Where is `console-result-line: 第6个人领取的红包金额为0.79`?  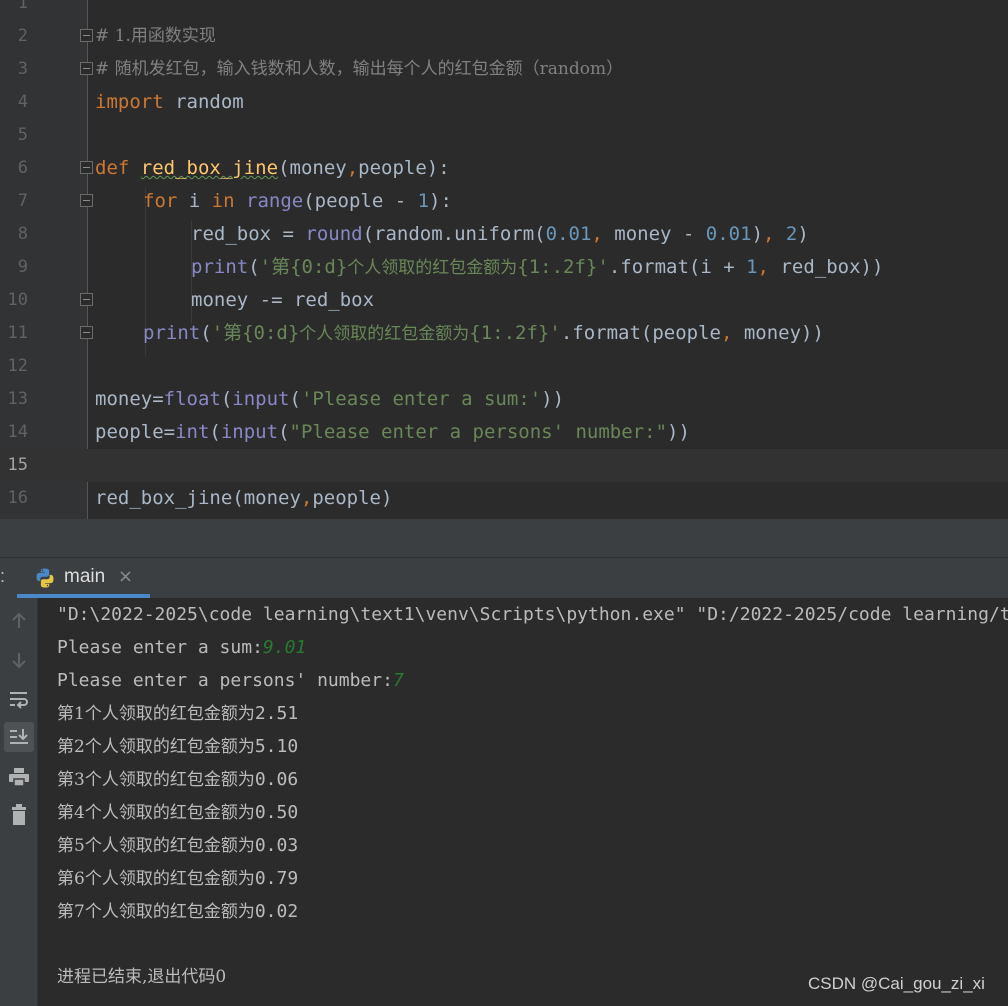
console-result-line: 第6个人领取的红包金额为0.79 is located at coordinates (177, 879).